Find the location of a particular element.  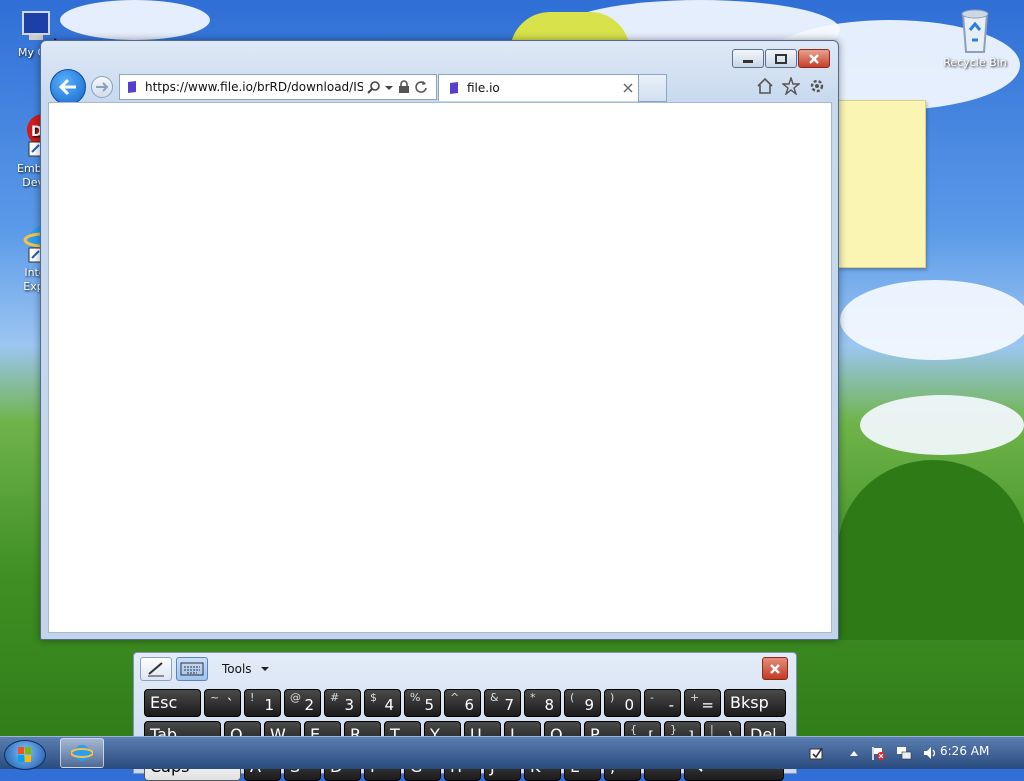

close-window-button is located at coordinates (814, 58).